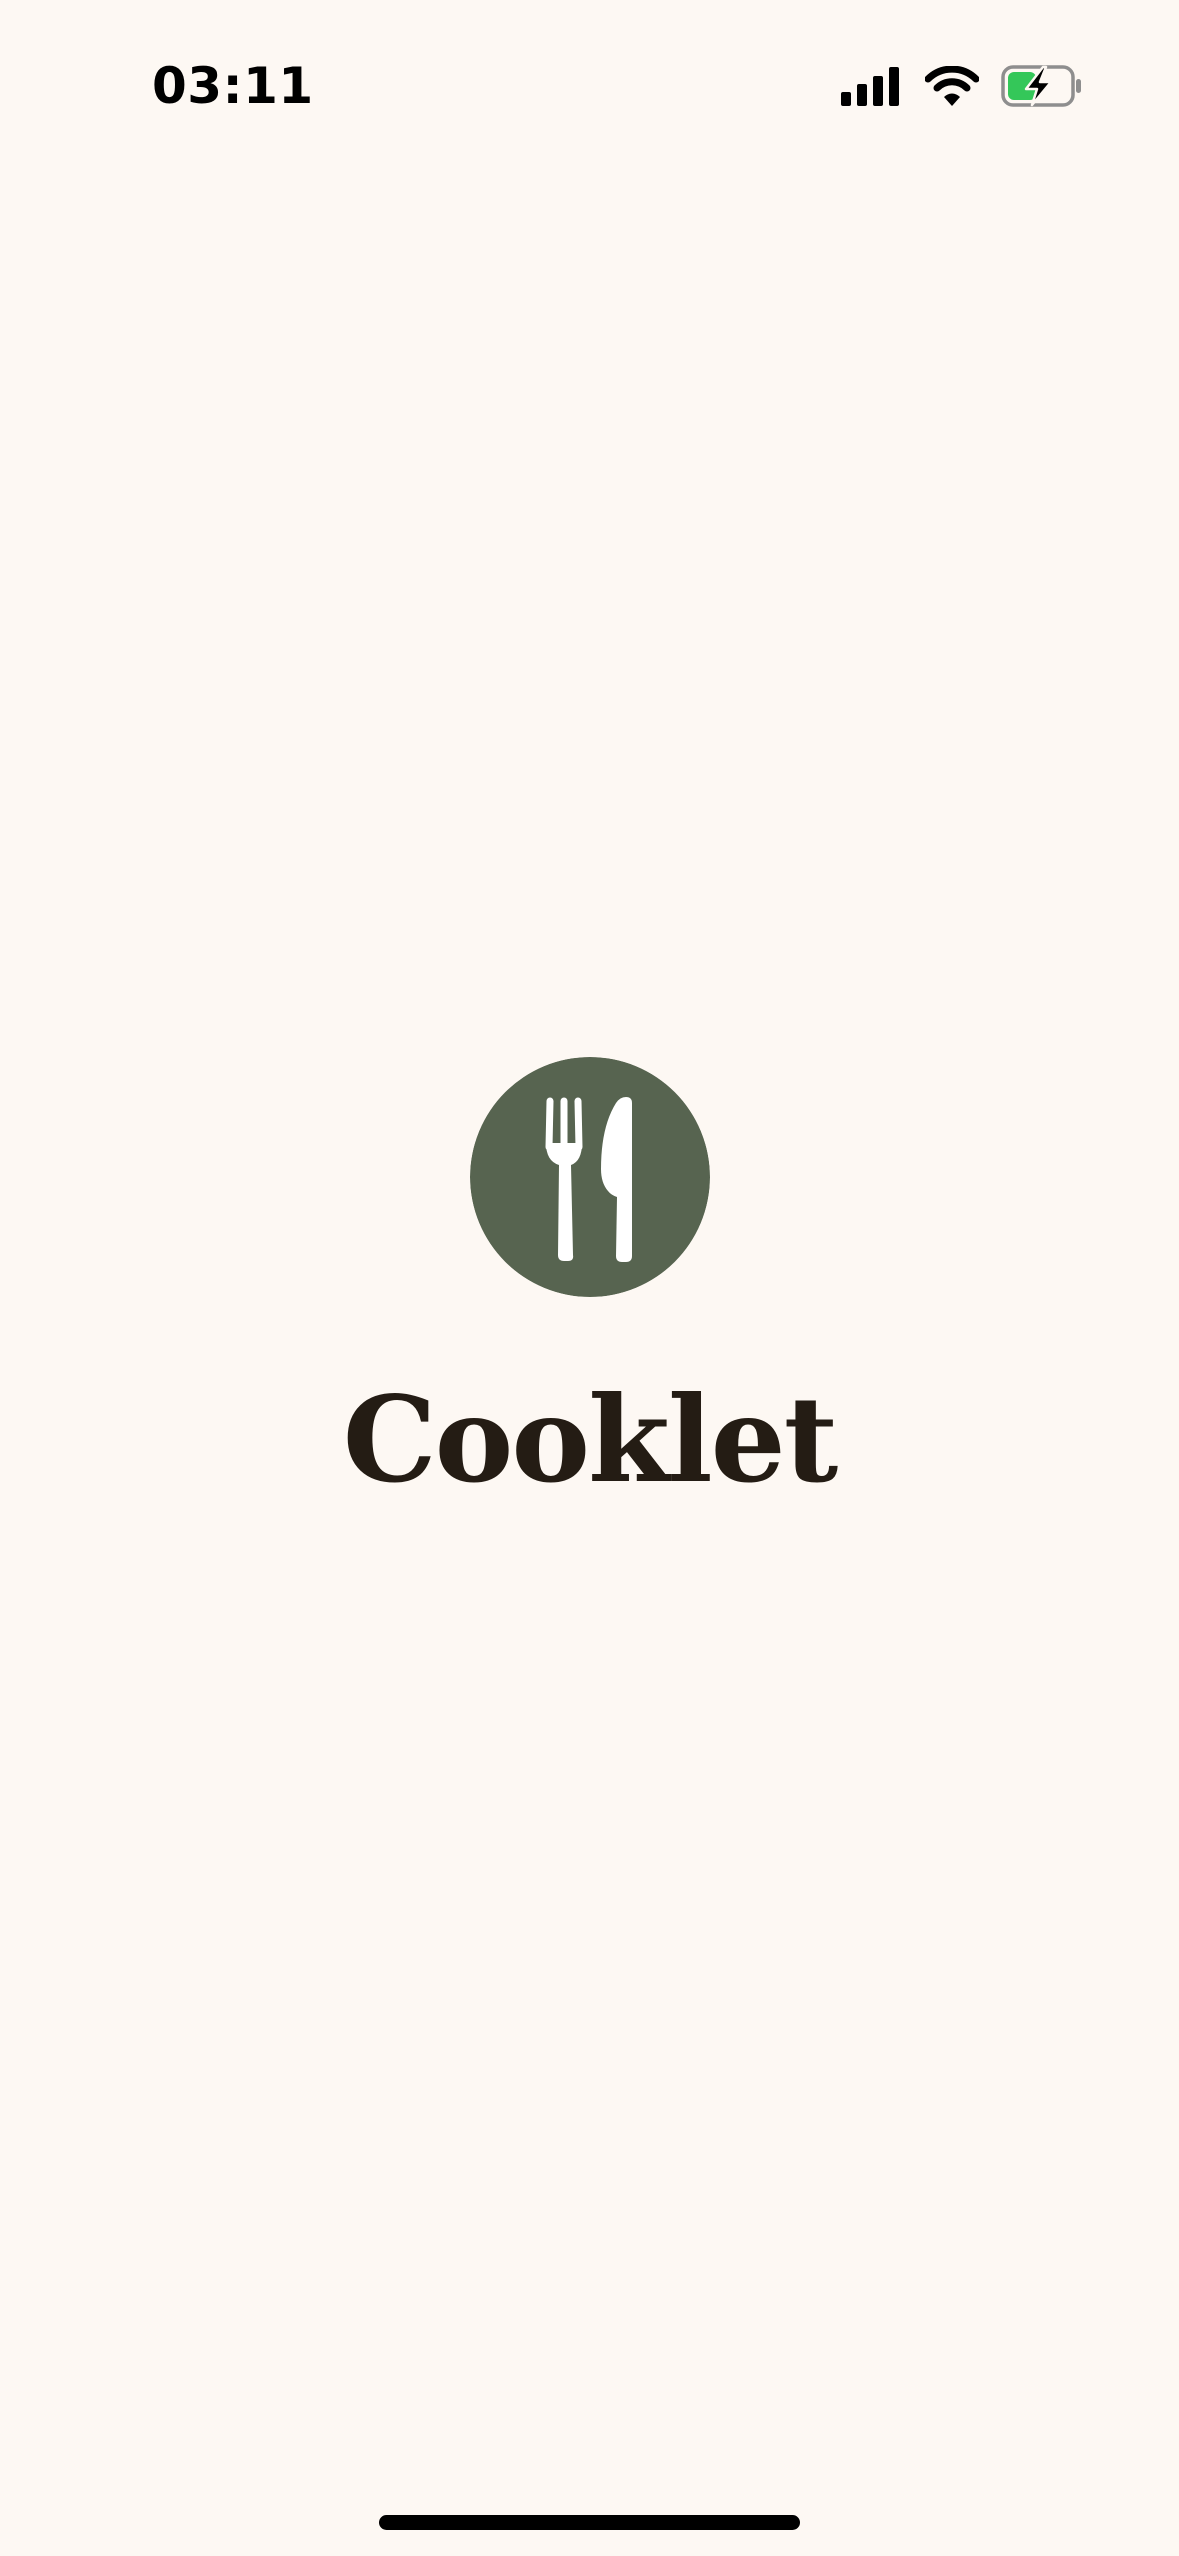  What do you see at coordinates (1041, 86) in the screenshot?
I see `battery-charging-icon` at bounding box center [1041, 86].